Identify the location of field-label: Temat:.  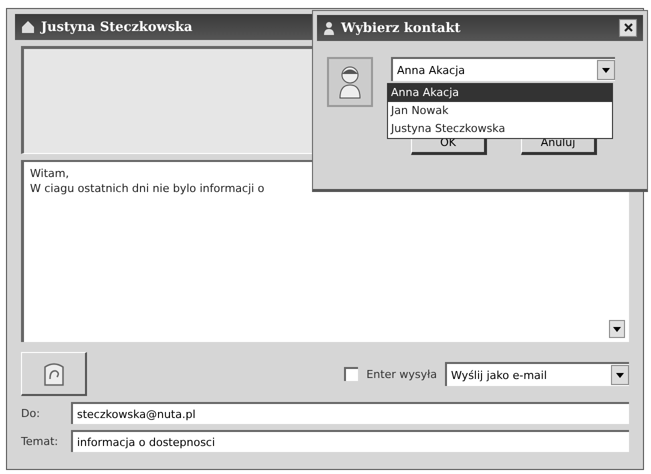
(40, 441).